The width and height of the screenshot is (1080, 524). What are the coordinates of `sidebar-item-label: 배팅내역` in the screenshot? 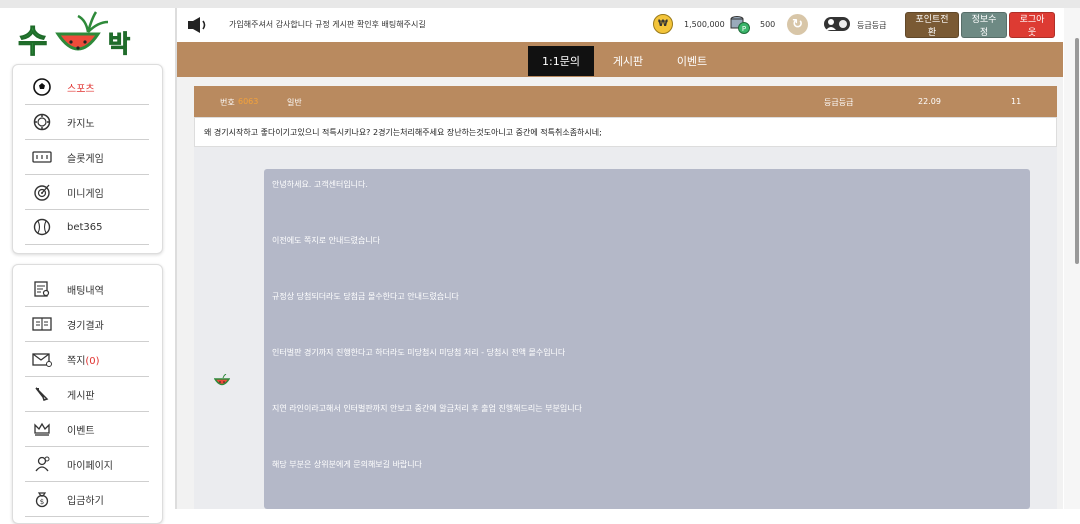 It's located at (85, 291).